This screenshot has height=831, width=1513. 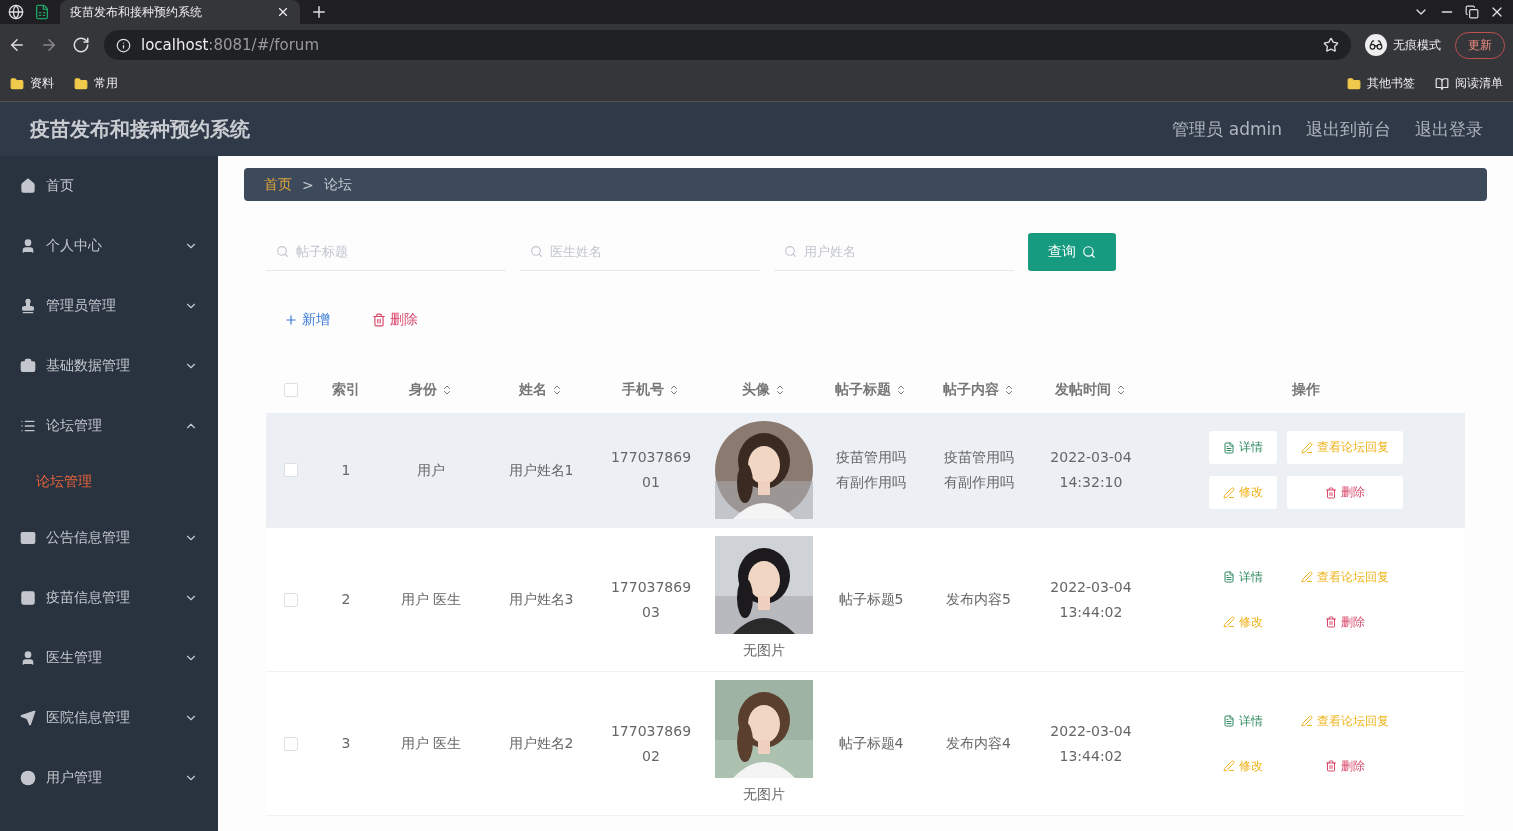 I want to click on details-button: 详情, so click(x=1242, y=447).